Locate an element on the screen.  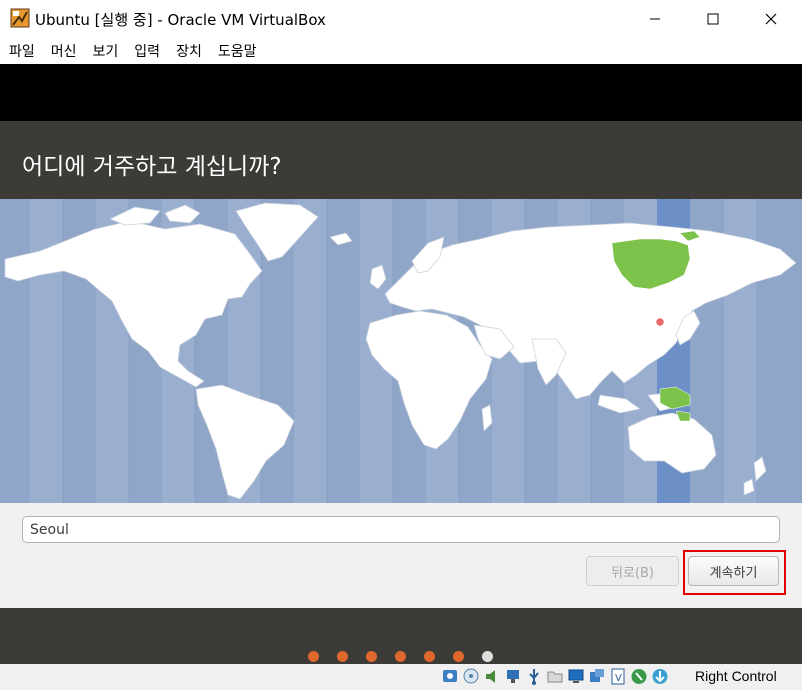
keyboard-capture-icon is located at coordinates (660, 676).